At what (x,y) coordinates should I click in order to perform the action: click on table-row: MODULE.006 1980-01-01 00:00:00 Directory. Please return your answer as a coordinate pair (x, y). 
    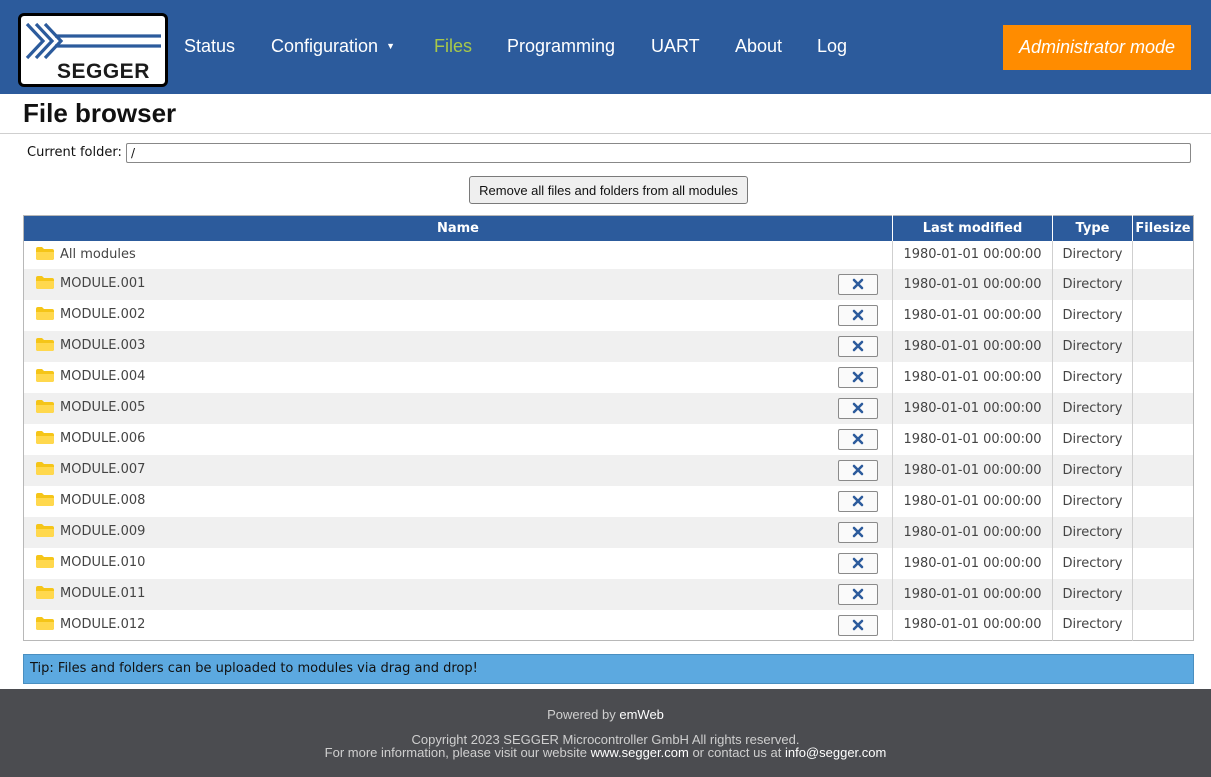
    Looking at the image, I should click on (609, 439).